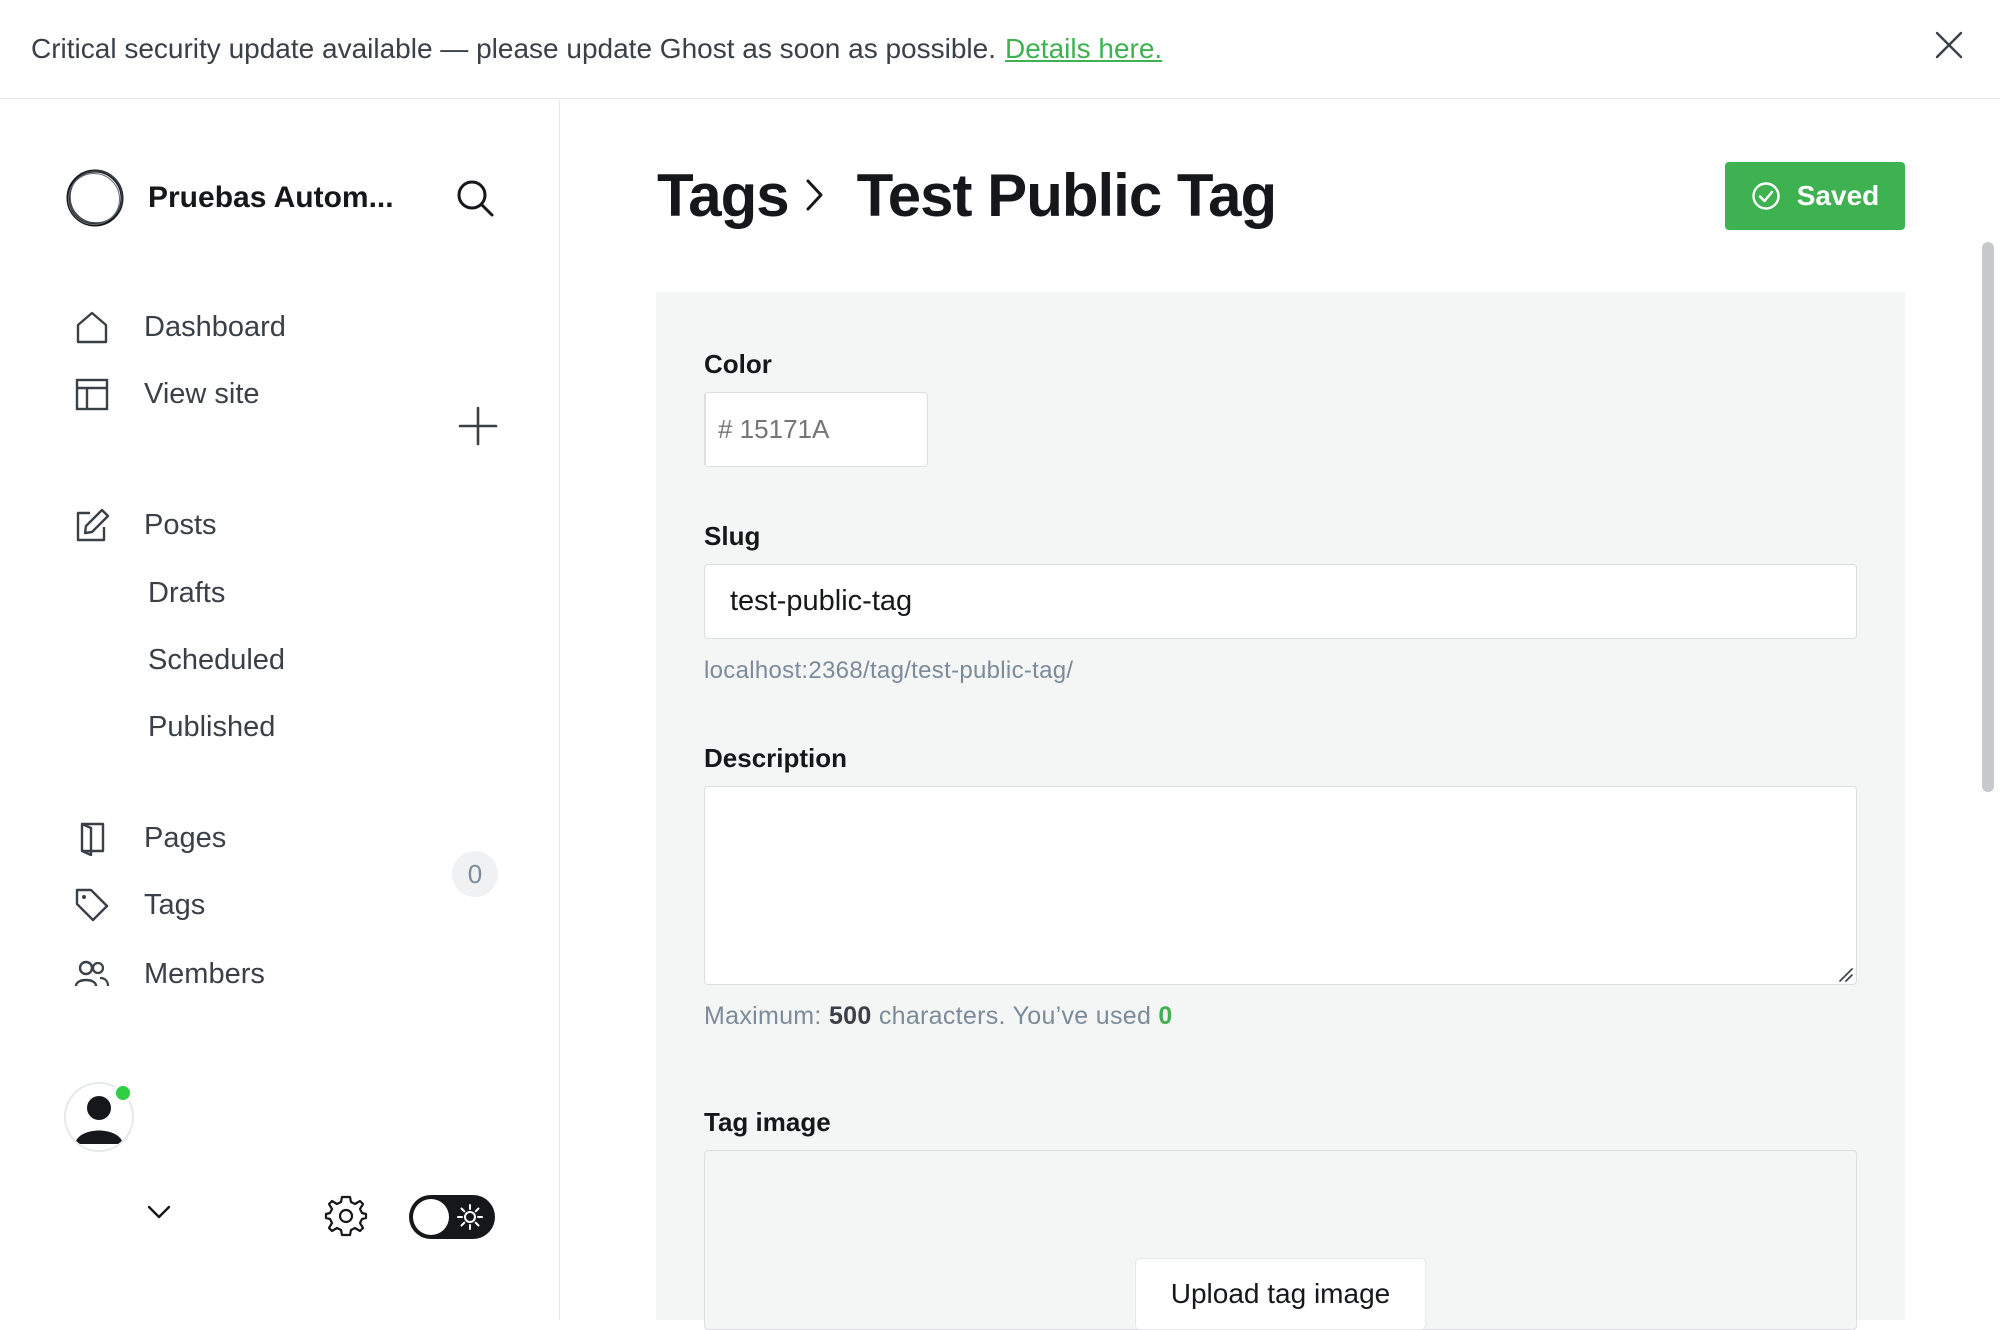 This screenshot has height=1330, width=2000. I want to click on sidebar-item-published: Published, so click(298, 727).